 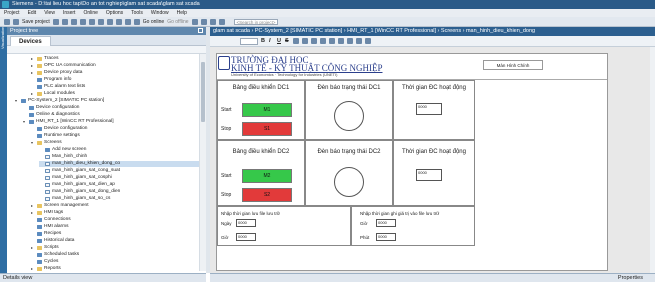 What do you see at coordinates (115, 248) in the screenshot?
I see `tree-item: ▸ Scripts` at bounding box center [115, 248].